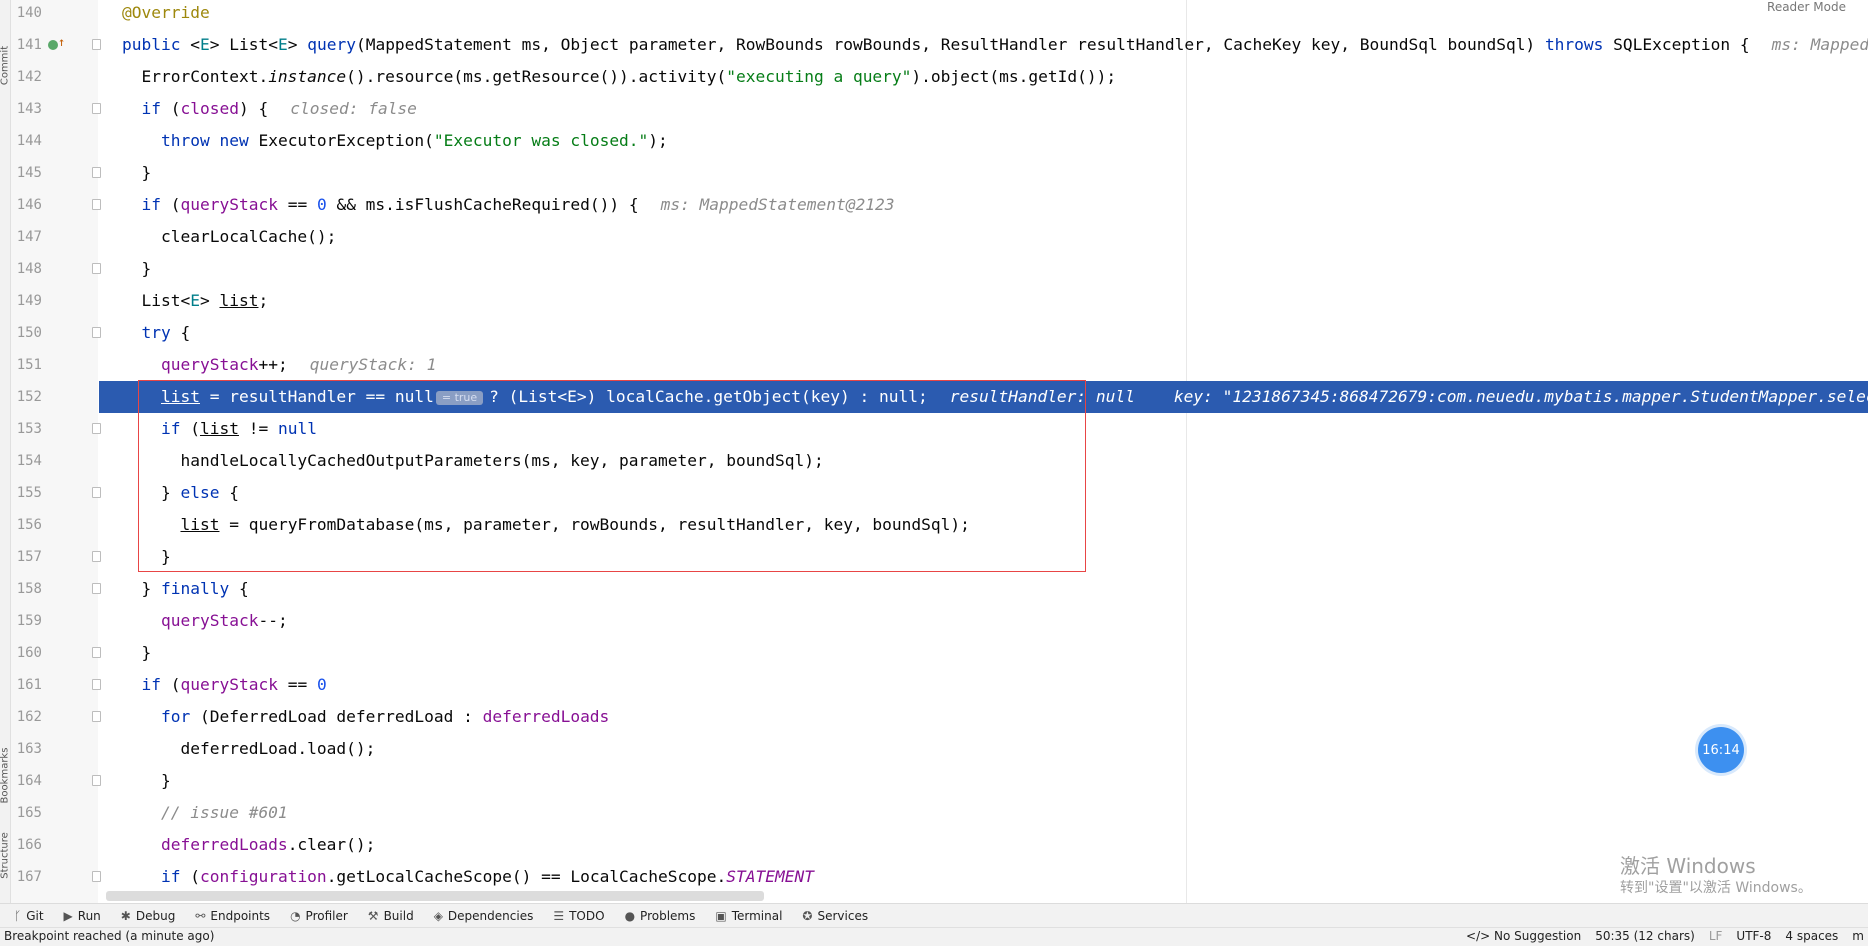  What do you see at coordinates (1645, 936) in the screenshot?
I see `caret-position: 50:35 (12 chars)` at bounding box center [1645, 936].